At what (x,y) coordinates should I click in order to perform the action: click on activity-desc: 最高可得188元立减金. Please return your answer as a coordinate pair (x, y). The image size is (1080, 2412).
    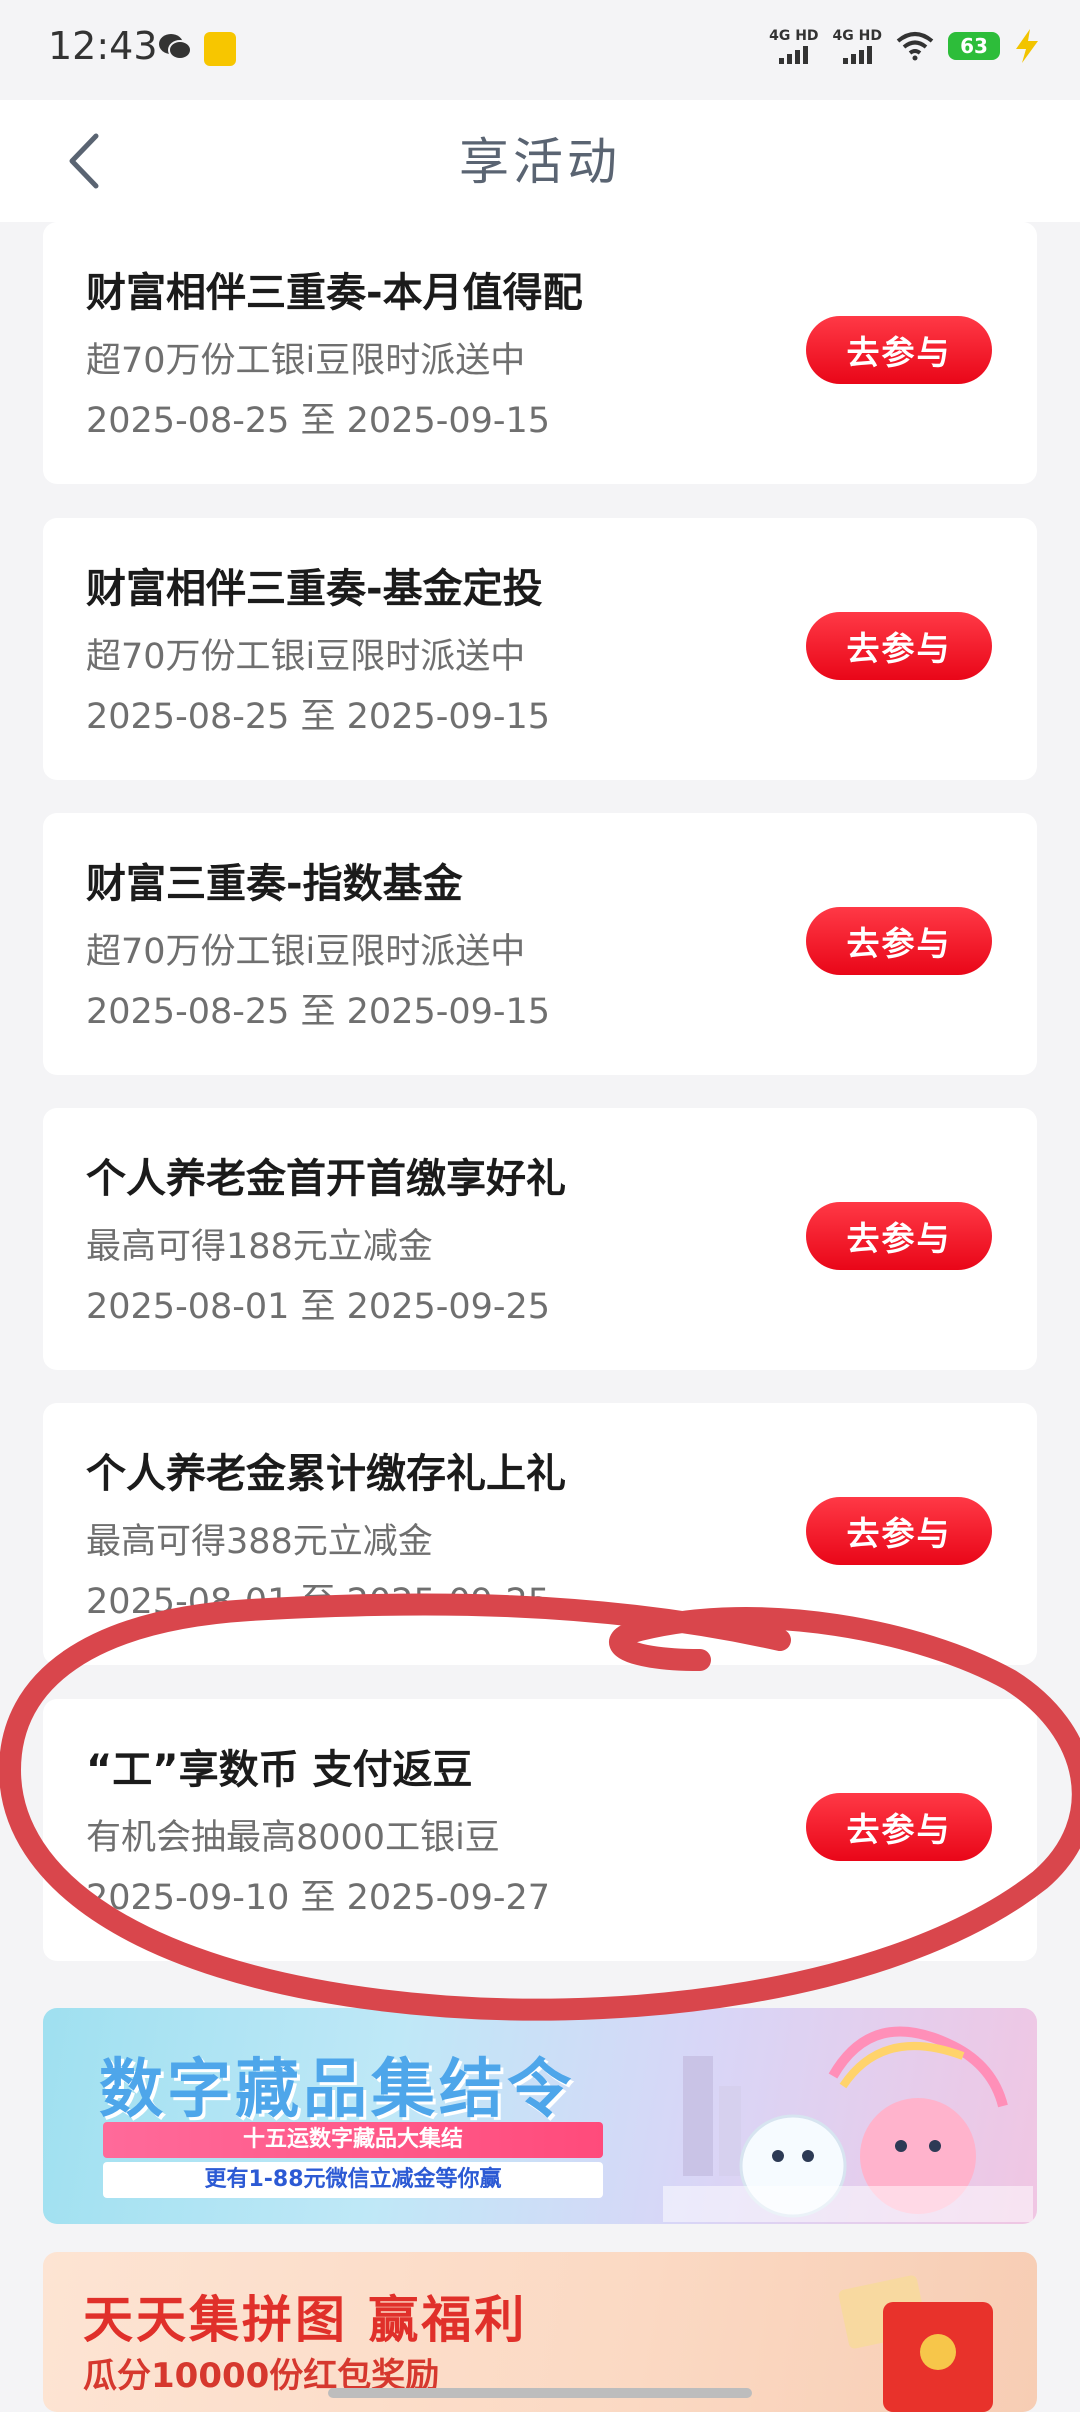
    Looking at the image, I should click on (259, 1247).